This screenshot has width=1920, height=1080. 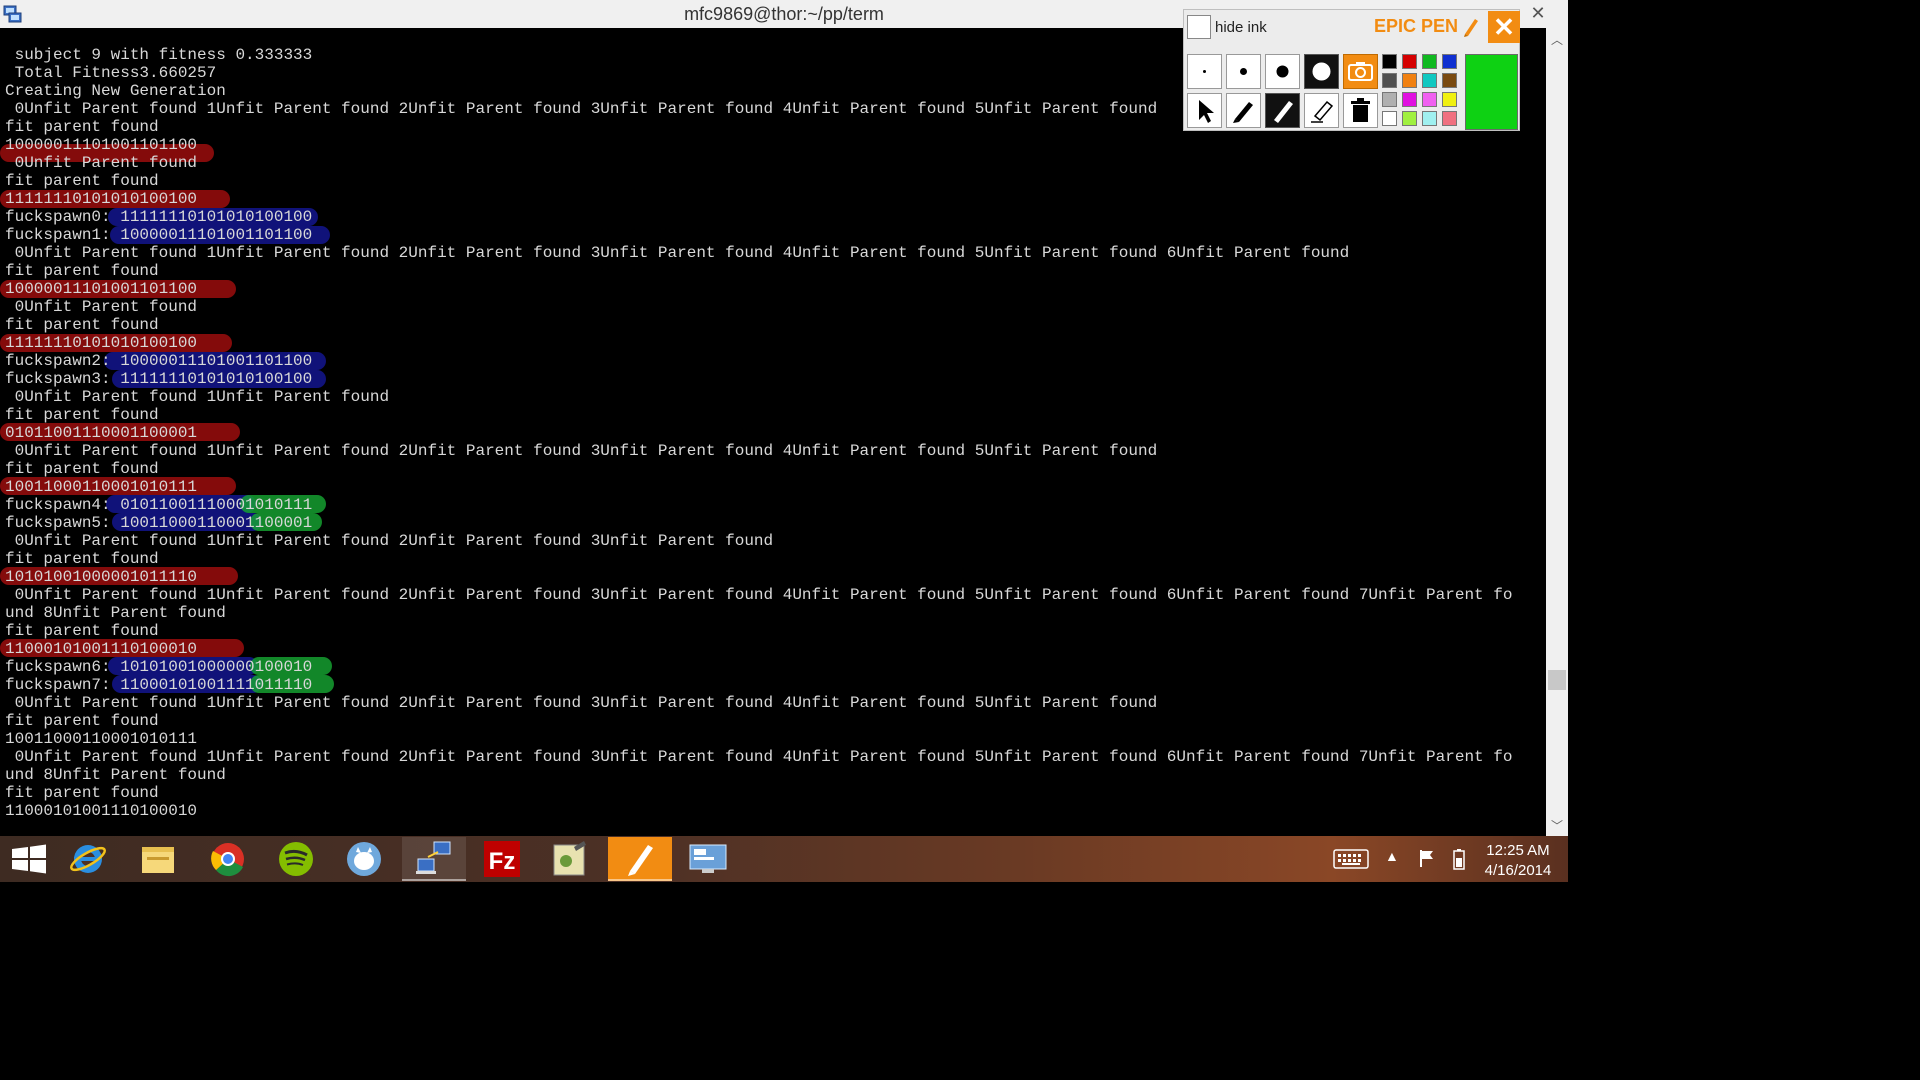 I want to click on brush-size-tiny-button, so click(x=1204, y=71).